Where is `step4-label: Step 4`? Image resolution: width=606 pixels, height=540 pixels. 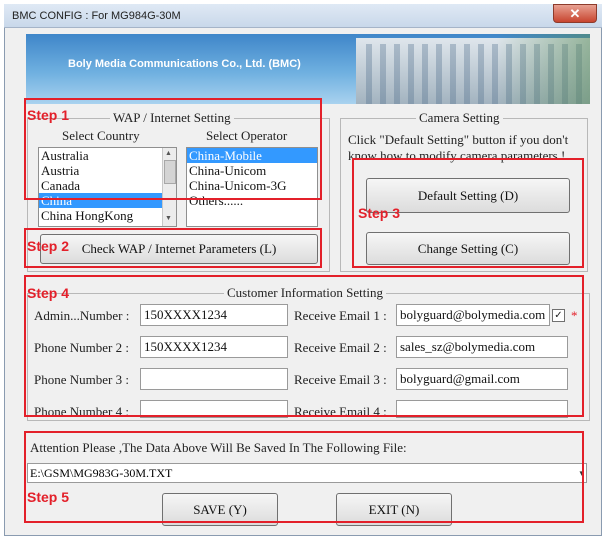
step4-label: Step 4 is located at coordinates (48, 293).